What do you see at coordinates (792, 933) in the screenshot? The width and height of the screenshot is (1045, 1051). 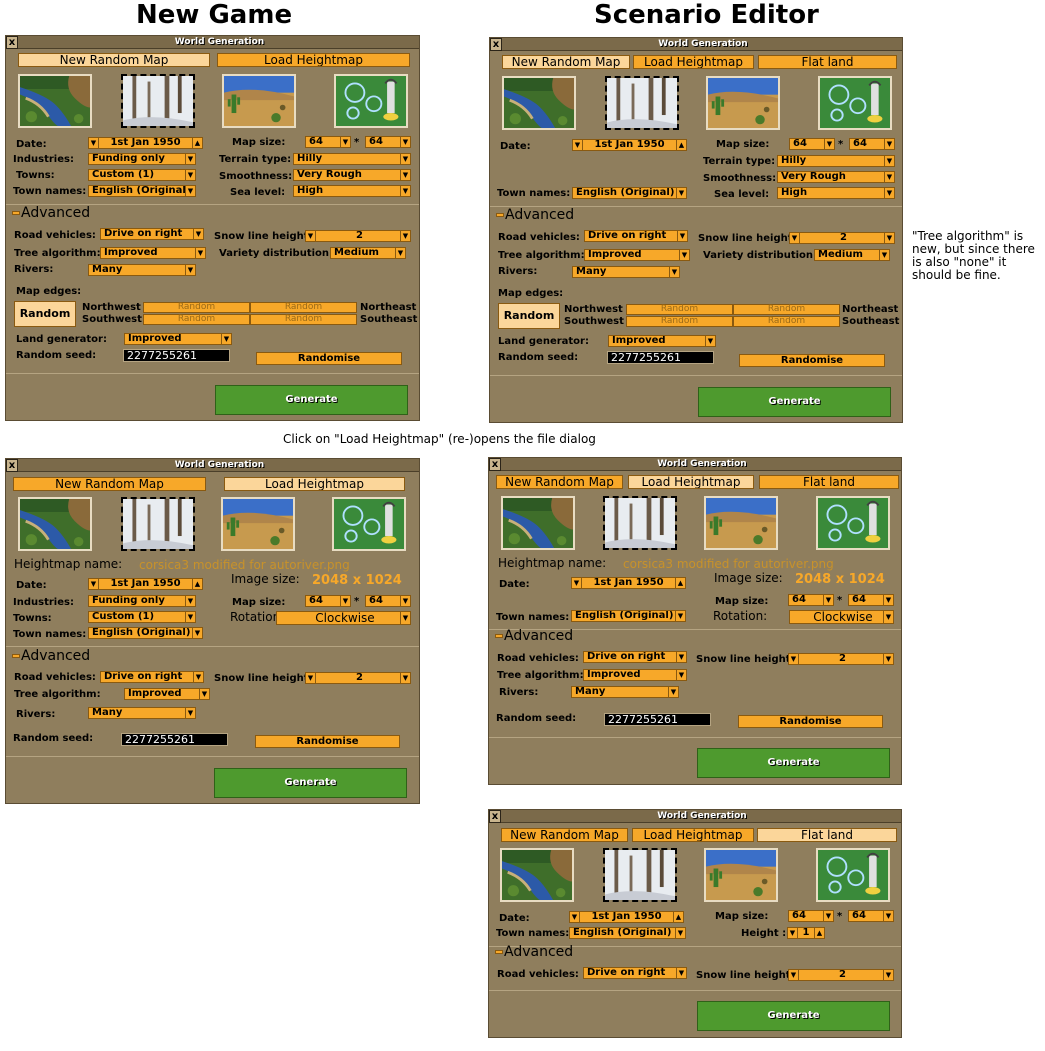 I see `height-down-button: ▼` at bounding box center [792, 933].